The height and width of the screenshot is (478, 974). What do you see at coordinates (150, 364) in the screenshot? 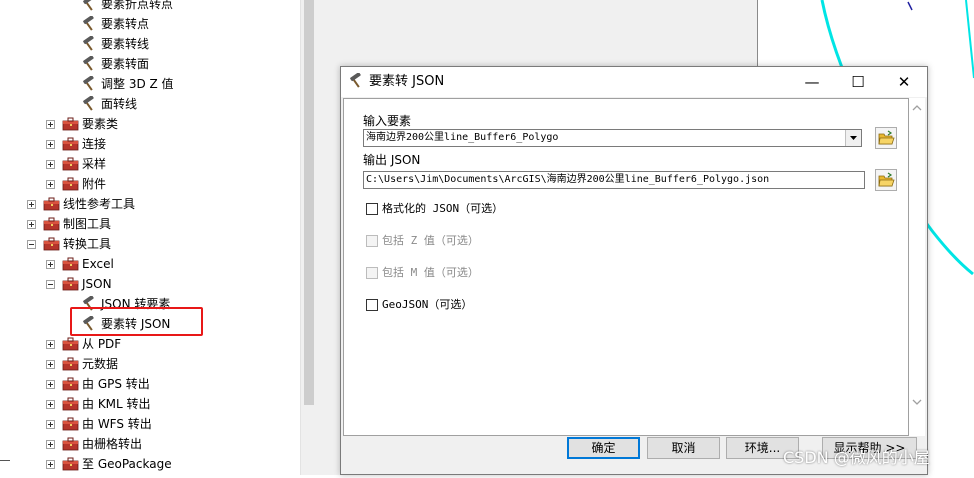
I see `toolset-item: 元数据` at bounding box center [150, 364].